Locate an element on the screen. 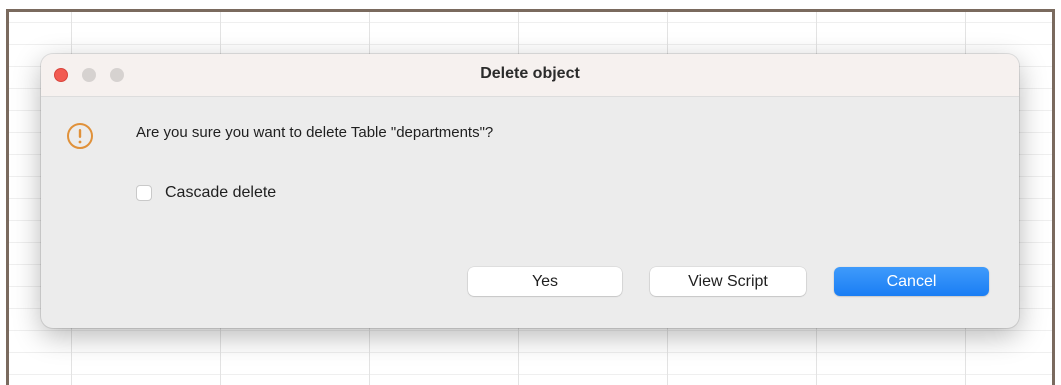 The width and height of the screenshot is (1061, 385). cascade-delete-option: Cascade delete is located at coordinates (206, 193).